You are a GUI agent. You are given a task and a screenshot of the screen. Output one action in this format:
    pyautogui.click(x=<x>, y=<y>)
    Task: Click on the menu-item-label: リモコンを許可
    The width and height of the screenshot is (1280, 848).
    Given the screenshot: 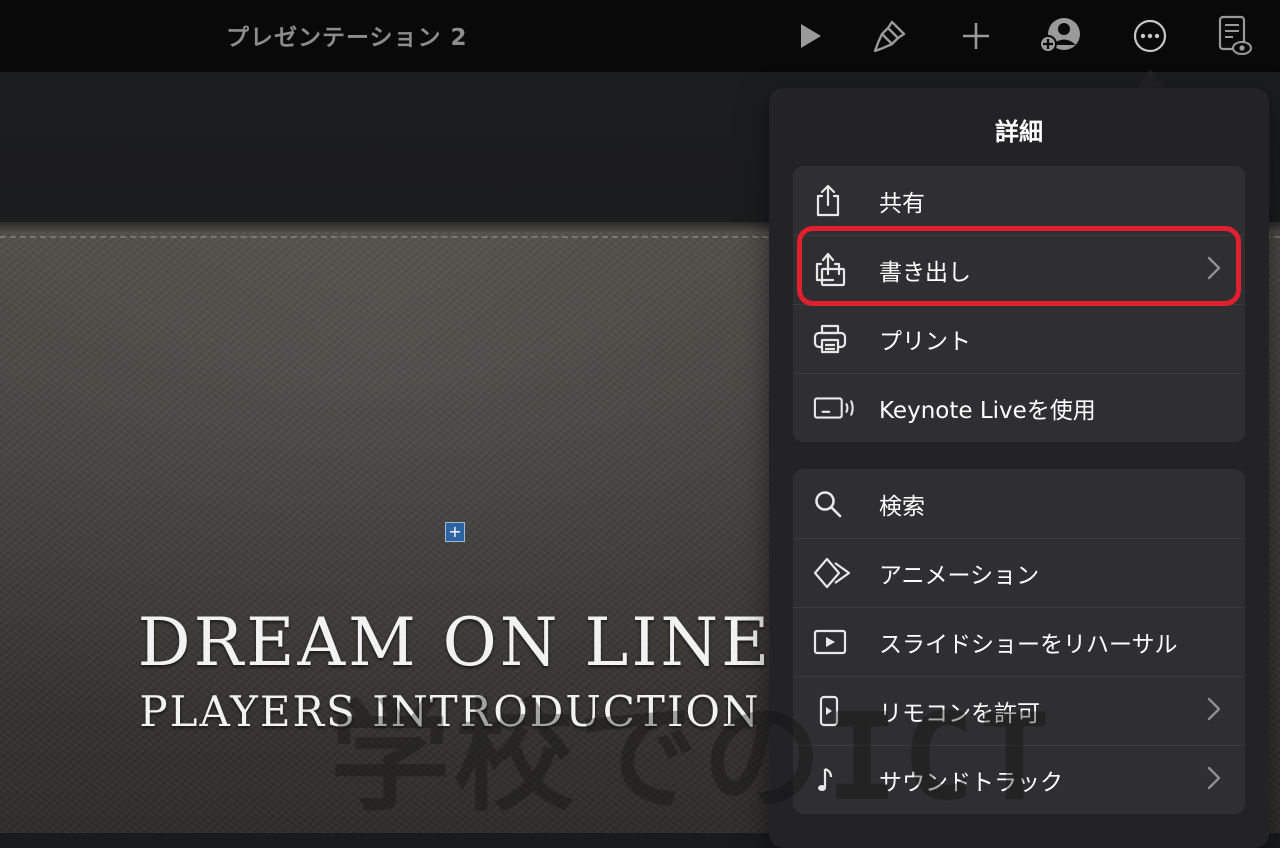 What is the action you would take?
    pyautogui.click(x=959, y=713)
    